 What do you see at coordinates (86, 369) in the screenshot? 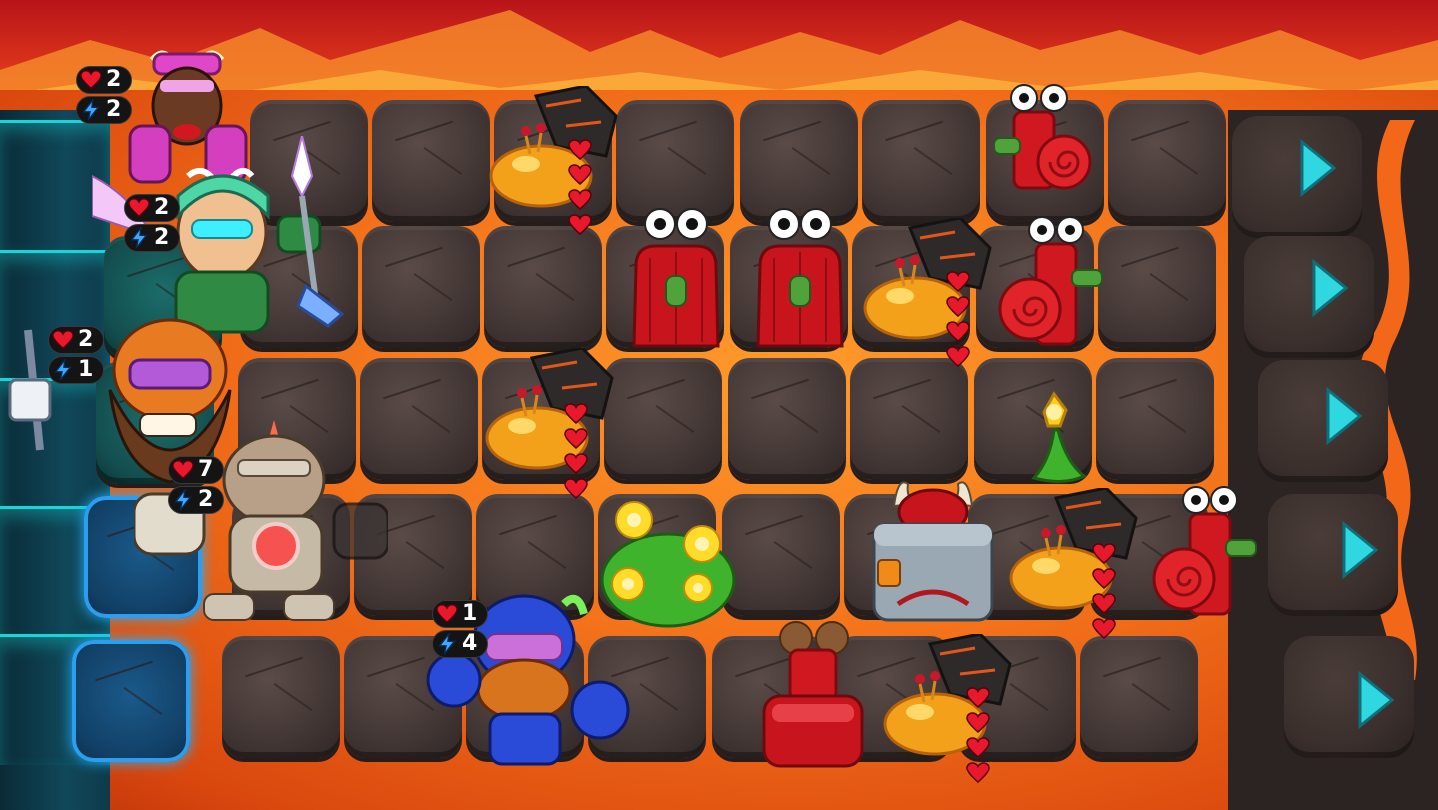
I see `energy-value: 1` at bounding box center [86, 369].